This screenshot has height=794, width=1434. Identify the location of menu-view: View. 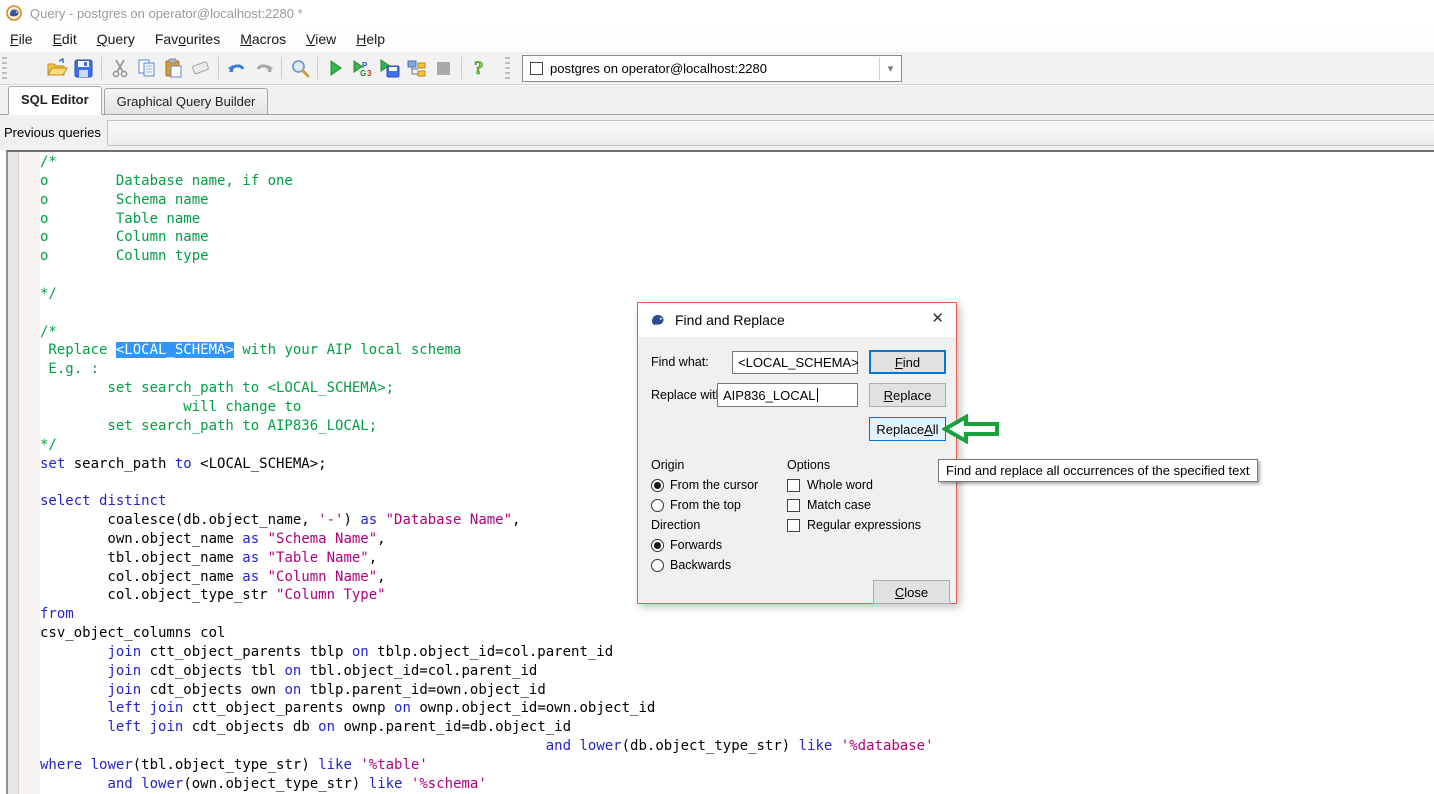
(321, 39).